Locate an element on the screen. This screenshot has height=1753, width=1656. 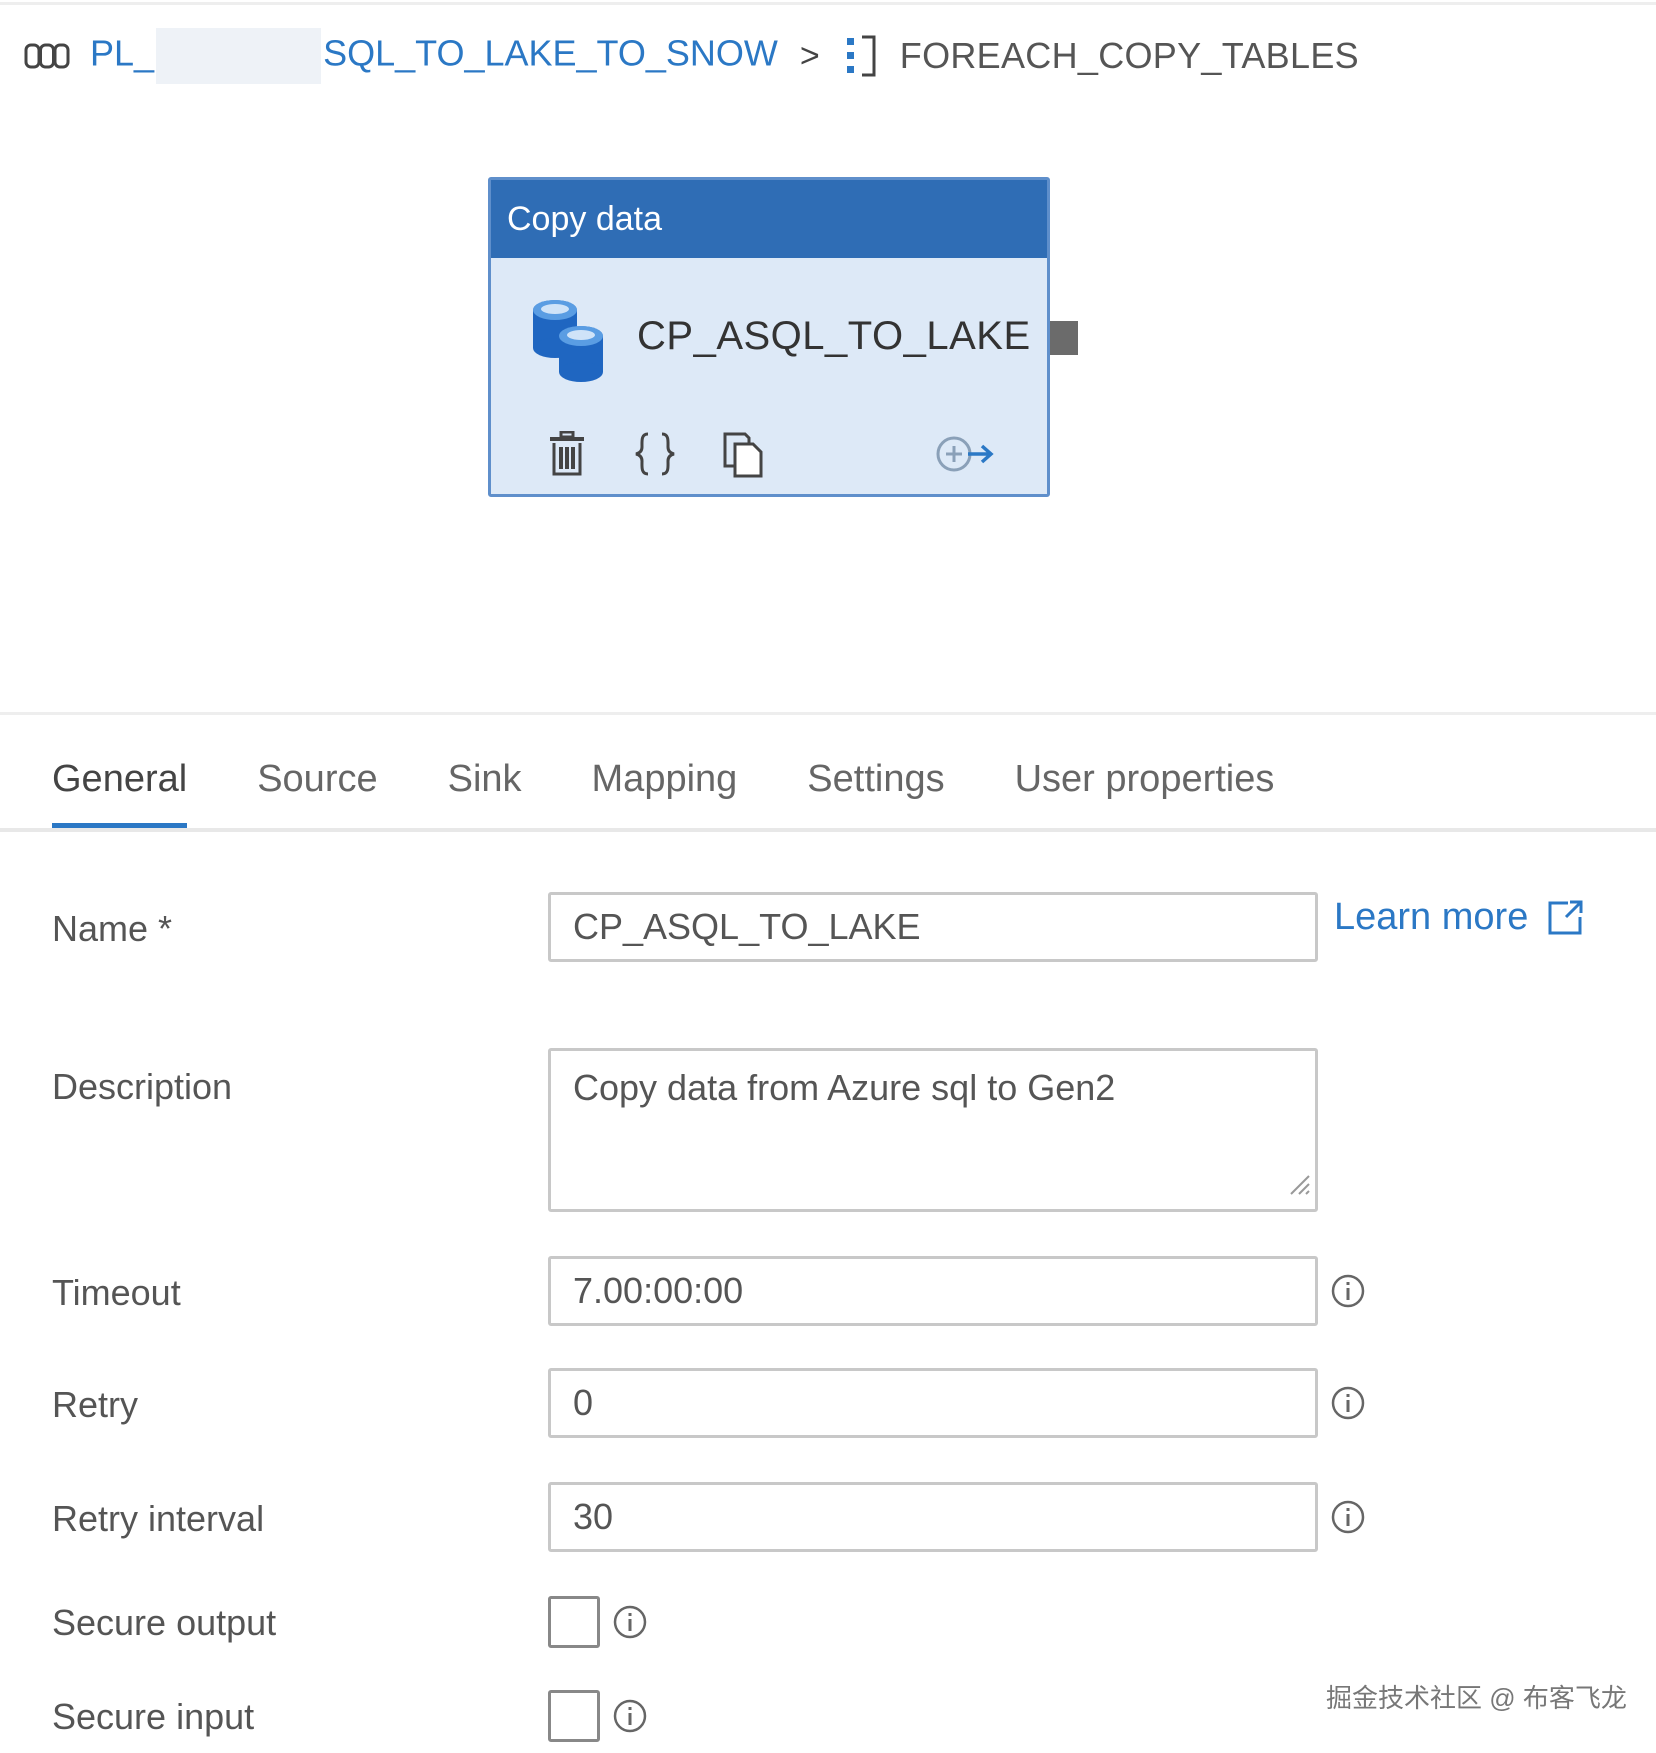
learn-more-link: Learn more is located at coordinates (1459, 917).